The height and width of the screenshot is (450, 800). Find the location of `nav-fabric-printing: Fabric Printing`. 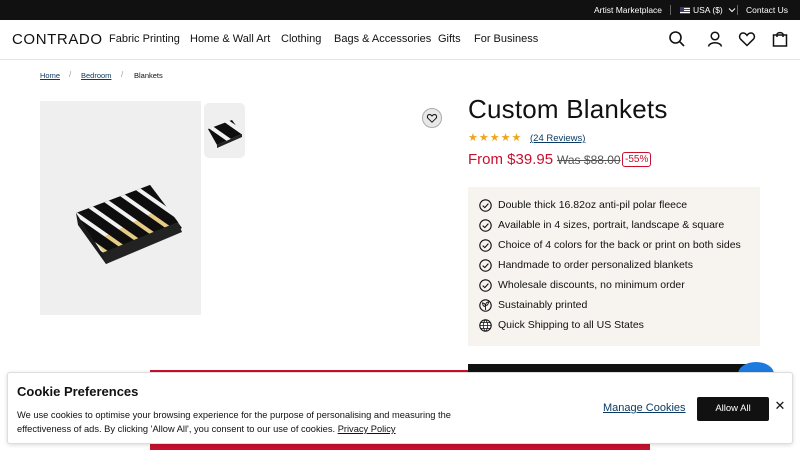

nav-fabric-printing: Fabric Printing is located at coordinates (144, 39).